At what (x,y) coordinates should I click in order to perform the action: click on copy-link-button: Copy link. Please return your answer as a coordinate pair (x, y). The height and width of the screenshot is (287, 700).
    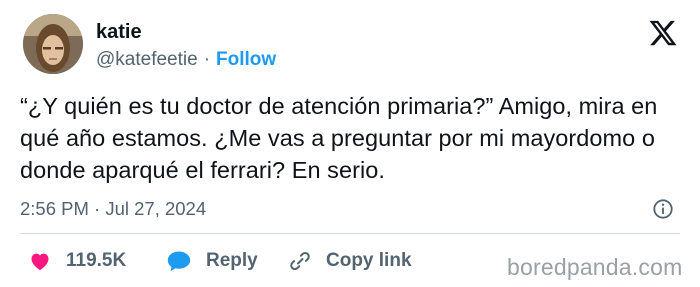
    Looking at the image, I should click on (350, 261).